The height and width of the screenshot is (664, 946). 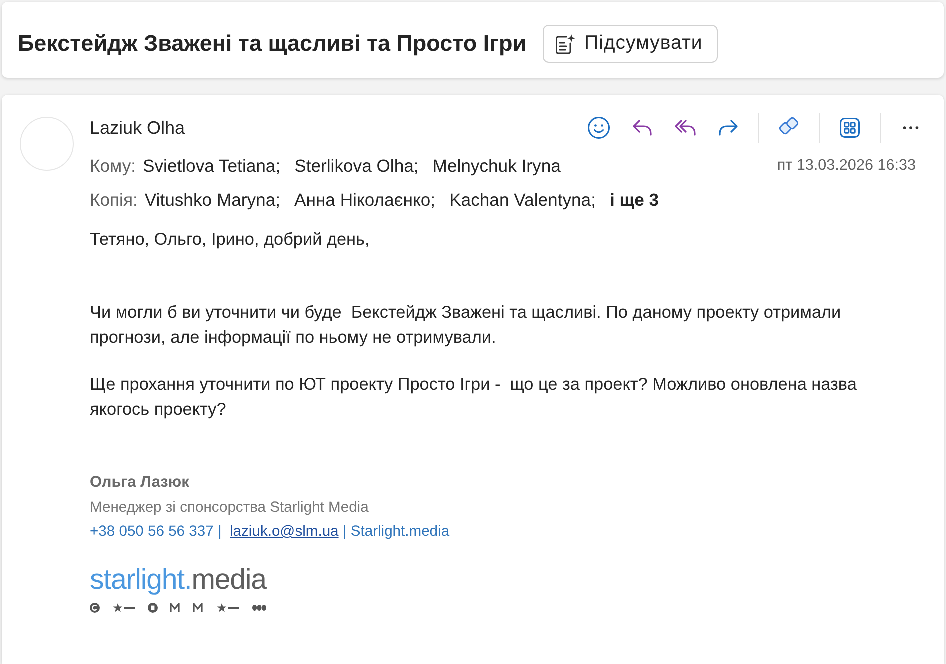 I want to click on body-paragraph: Чи могли б ви уточнити чи буде Бекстейдж Зважені та щасливі. По даному проекту отримали прогнози, але інформації по ньому не отримували., so click(x=466, y=325).